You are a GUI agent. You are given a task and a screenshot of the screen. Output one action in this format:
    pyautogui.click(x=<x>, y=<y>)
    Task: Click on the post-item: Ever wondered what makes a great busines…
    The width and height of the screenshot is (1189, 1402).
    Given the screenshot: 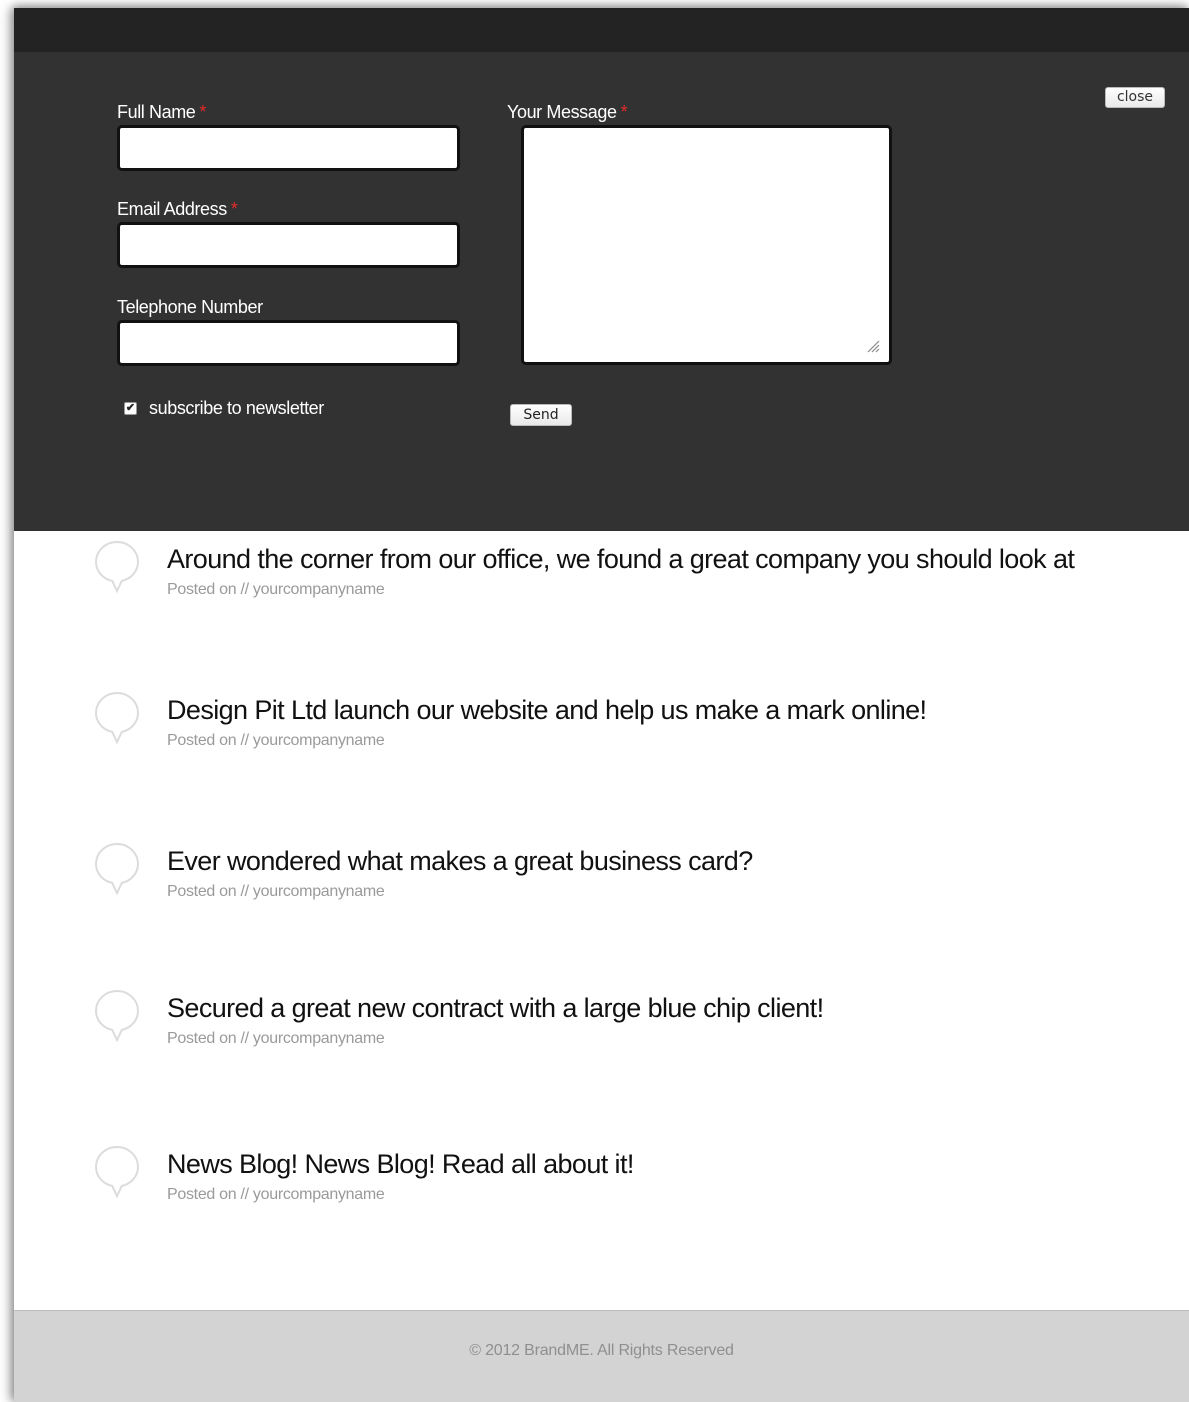 What is the action you would take?
    pyautogui.click(x=639, y=877)
    